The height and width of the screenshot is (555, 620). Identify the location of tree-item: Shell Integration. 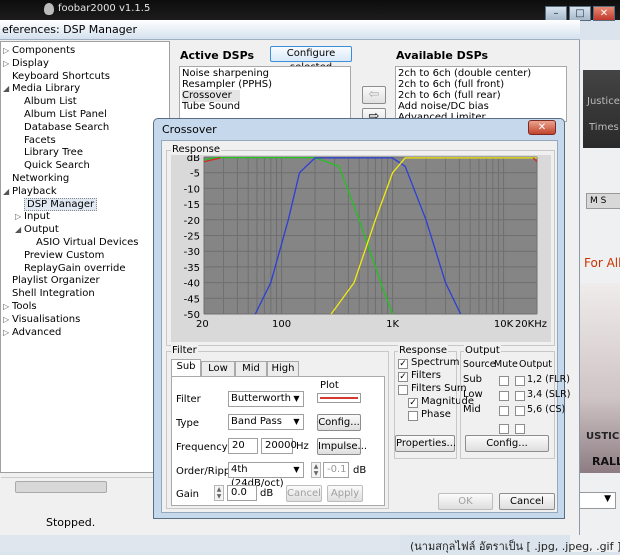
(49, 293).